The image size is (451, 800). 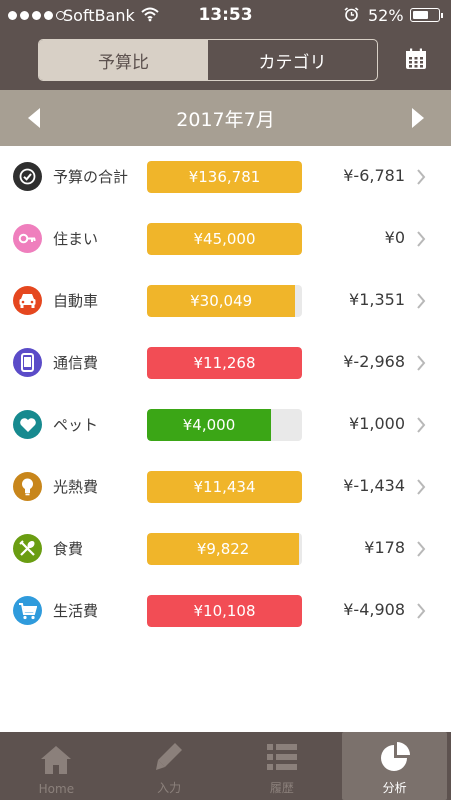 I want to click on calendar-icon, so click(x=416, y=59).